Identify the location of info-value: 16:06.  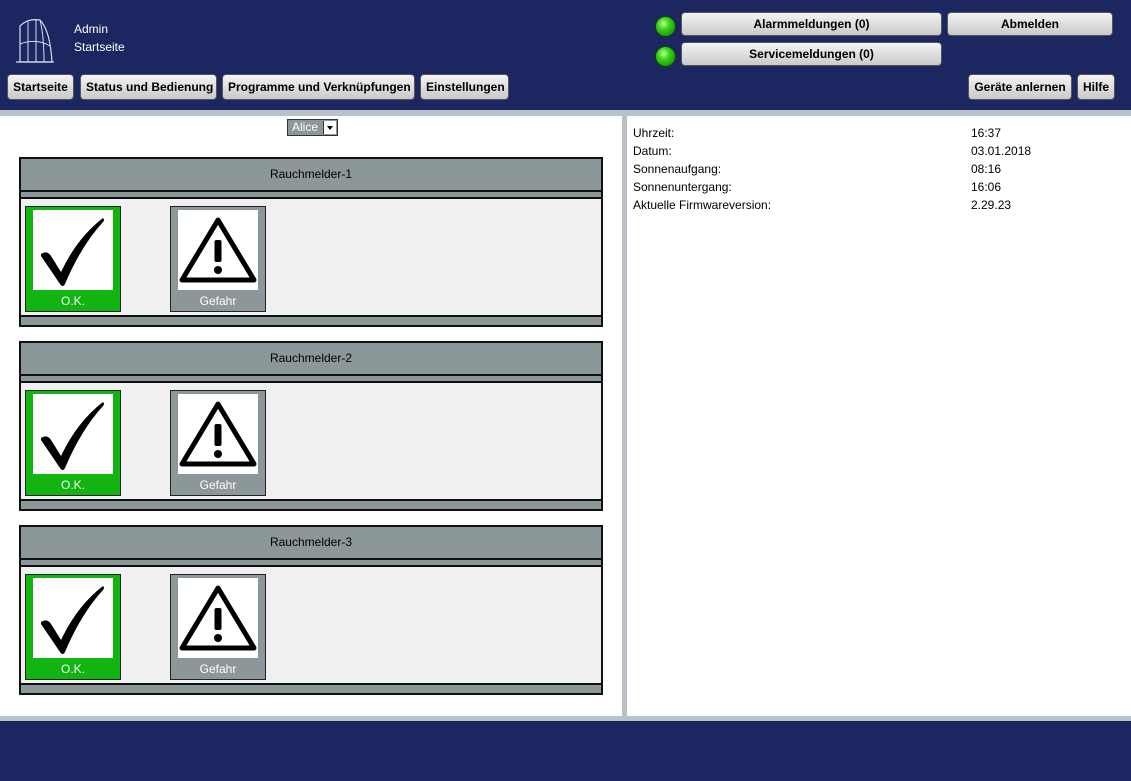
(986, 187).